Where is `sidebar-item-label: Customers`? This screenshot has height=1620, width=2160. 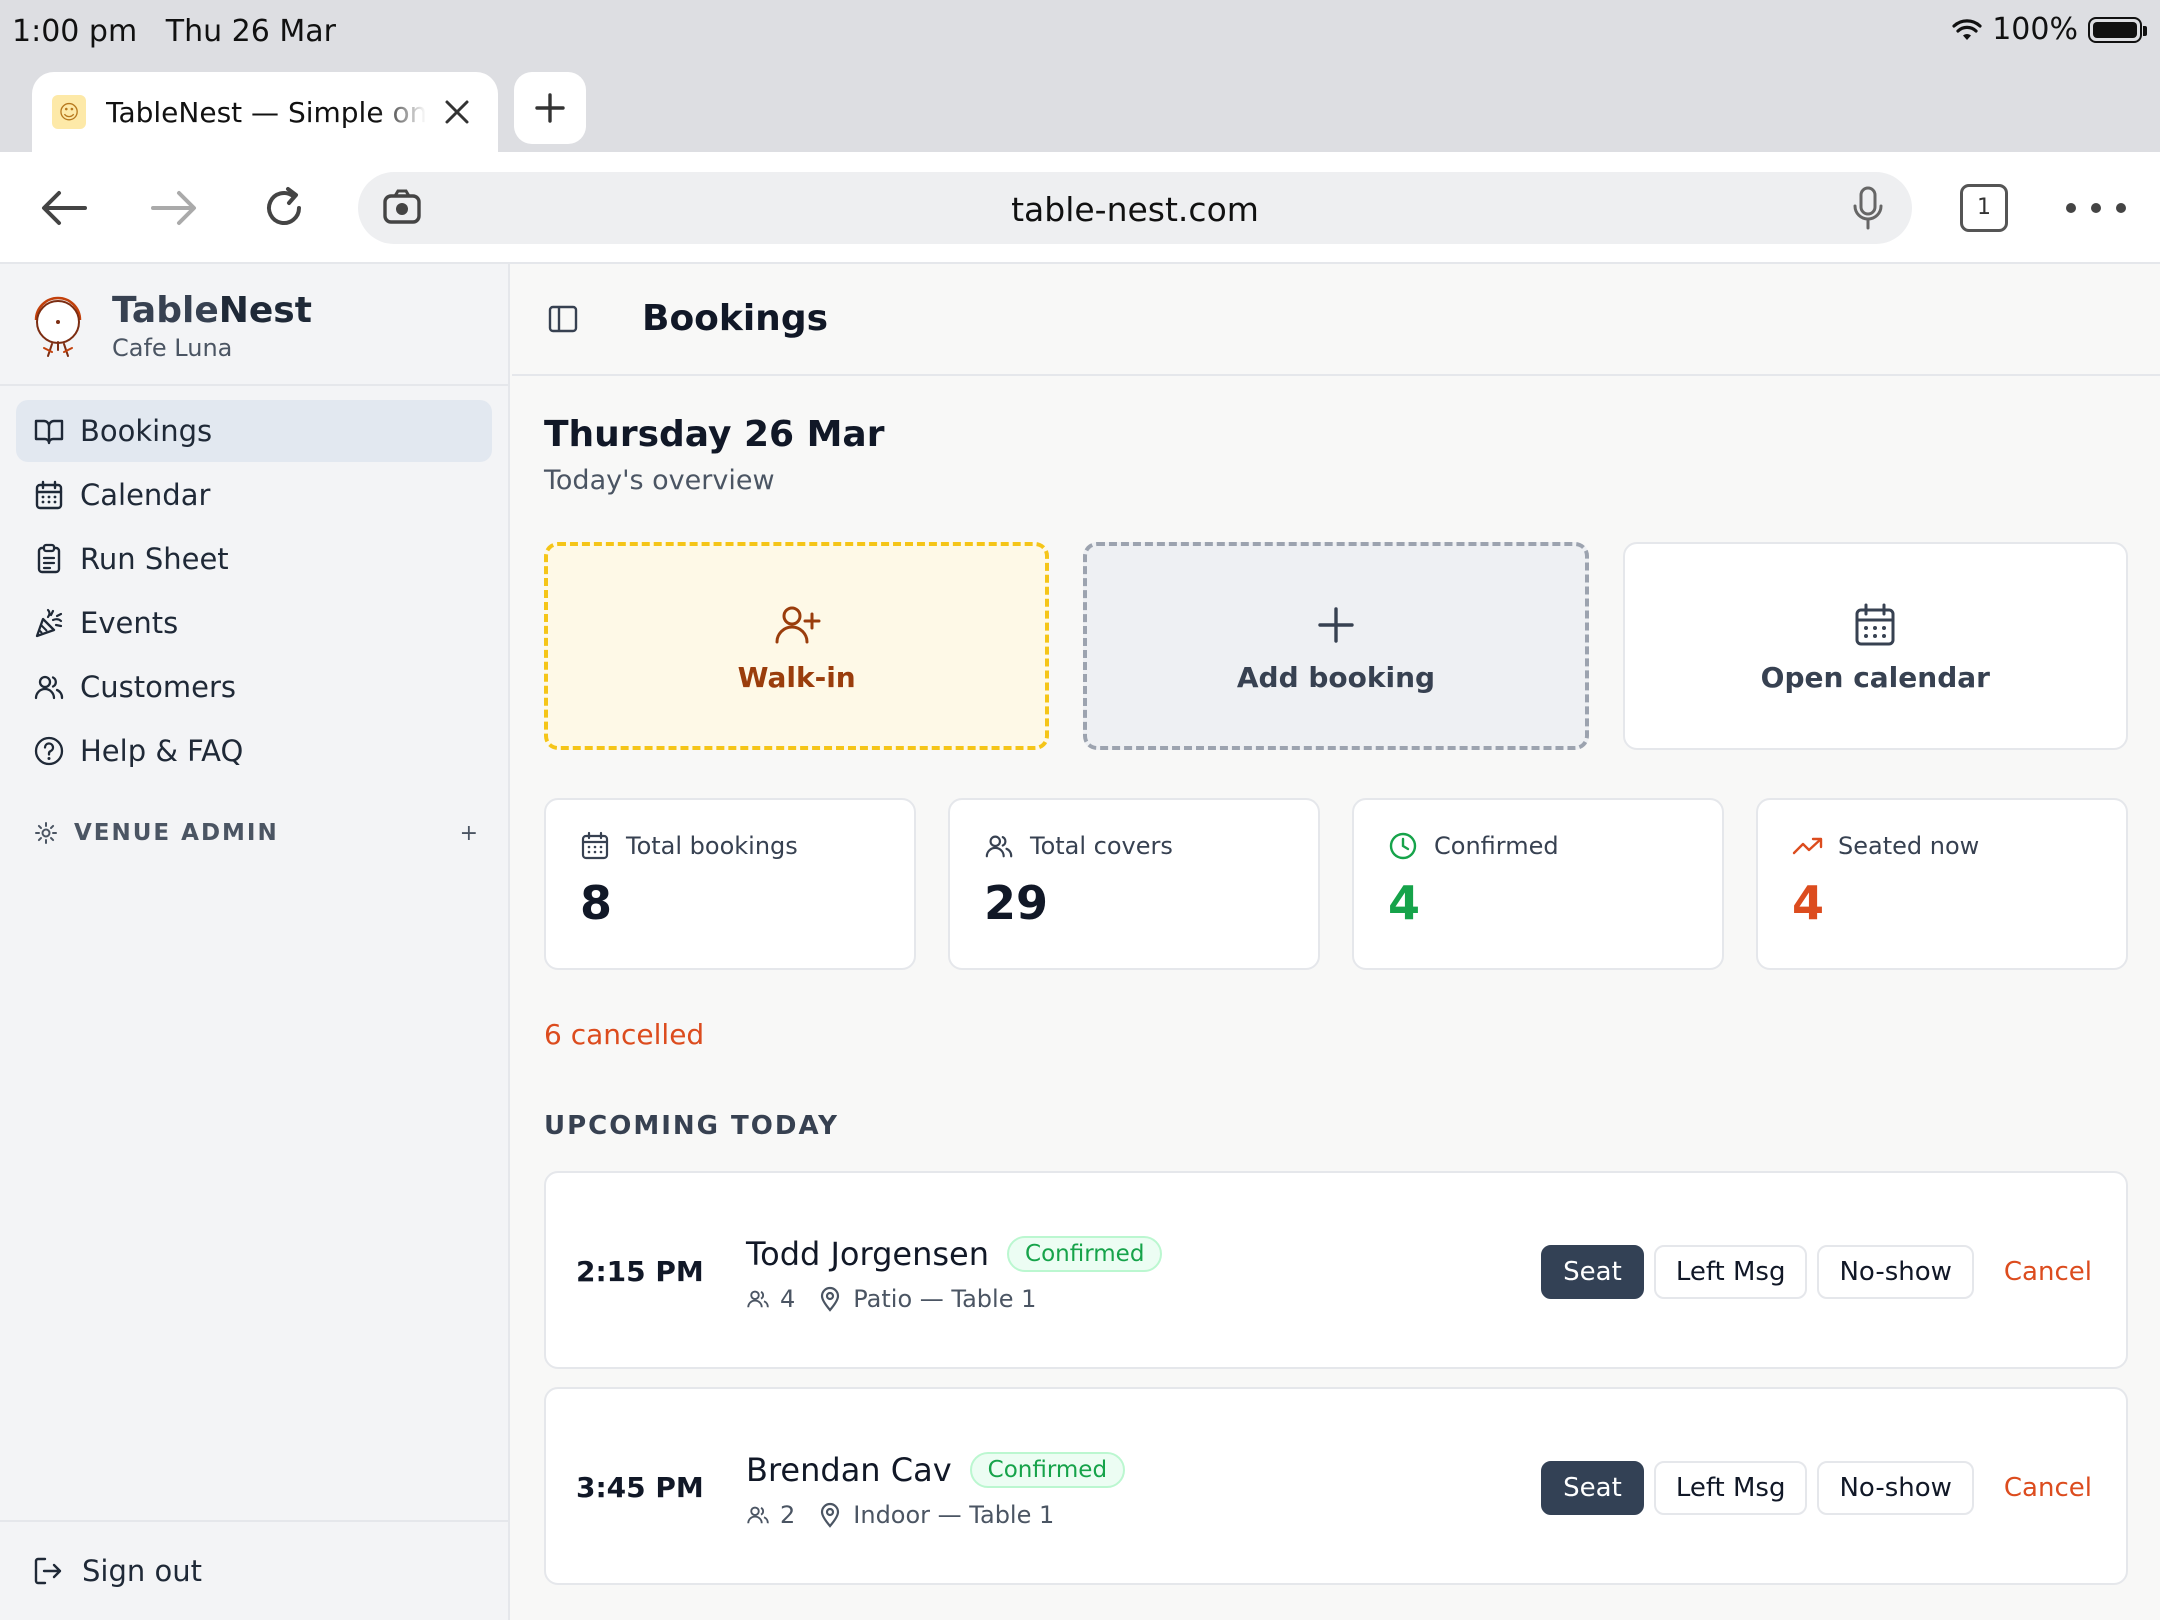 sidebar-item-label: Customers is located at coordinates (158, 687).